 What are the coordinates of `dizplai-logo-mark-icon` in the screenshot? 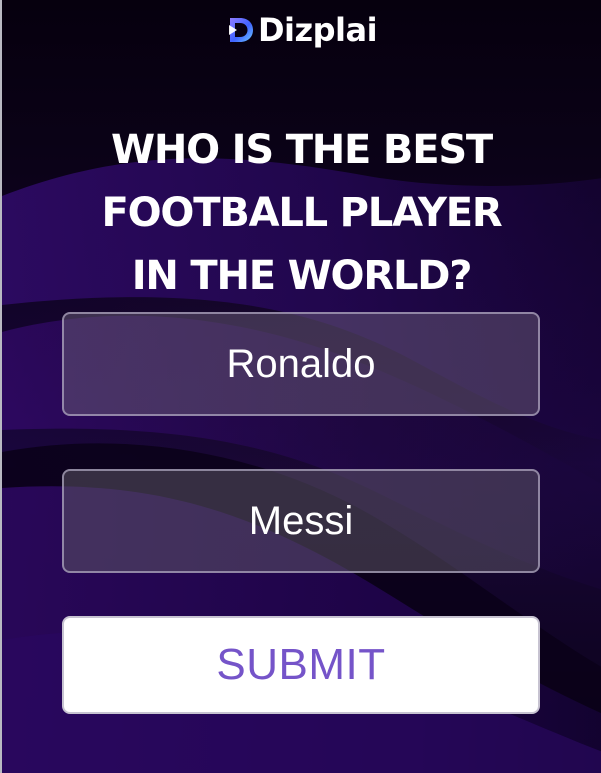 It's located at (240, 30).